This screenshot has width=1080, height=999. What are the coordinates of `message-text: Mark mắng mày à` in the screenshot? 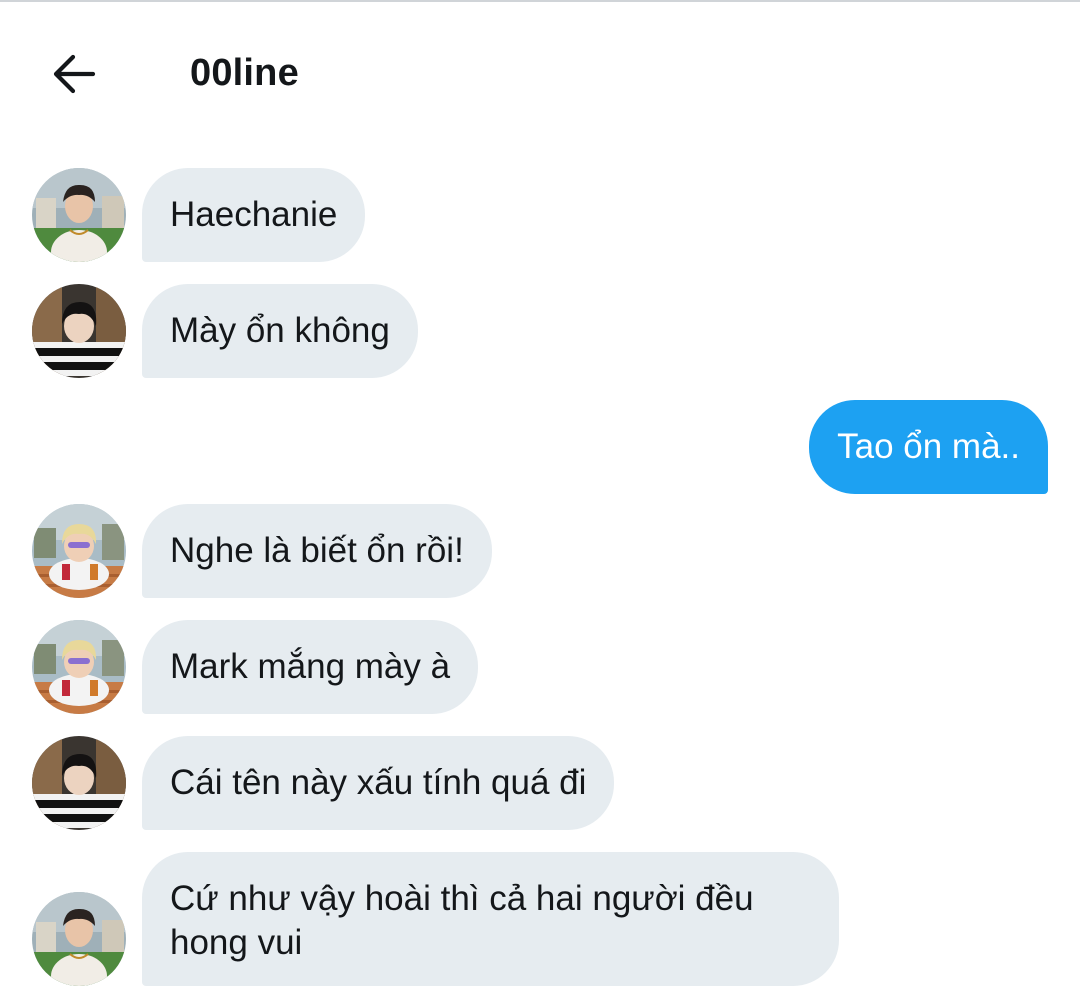 It's located at (310, 666).